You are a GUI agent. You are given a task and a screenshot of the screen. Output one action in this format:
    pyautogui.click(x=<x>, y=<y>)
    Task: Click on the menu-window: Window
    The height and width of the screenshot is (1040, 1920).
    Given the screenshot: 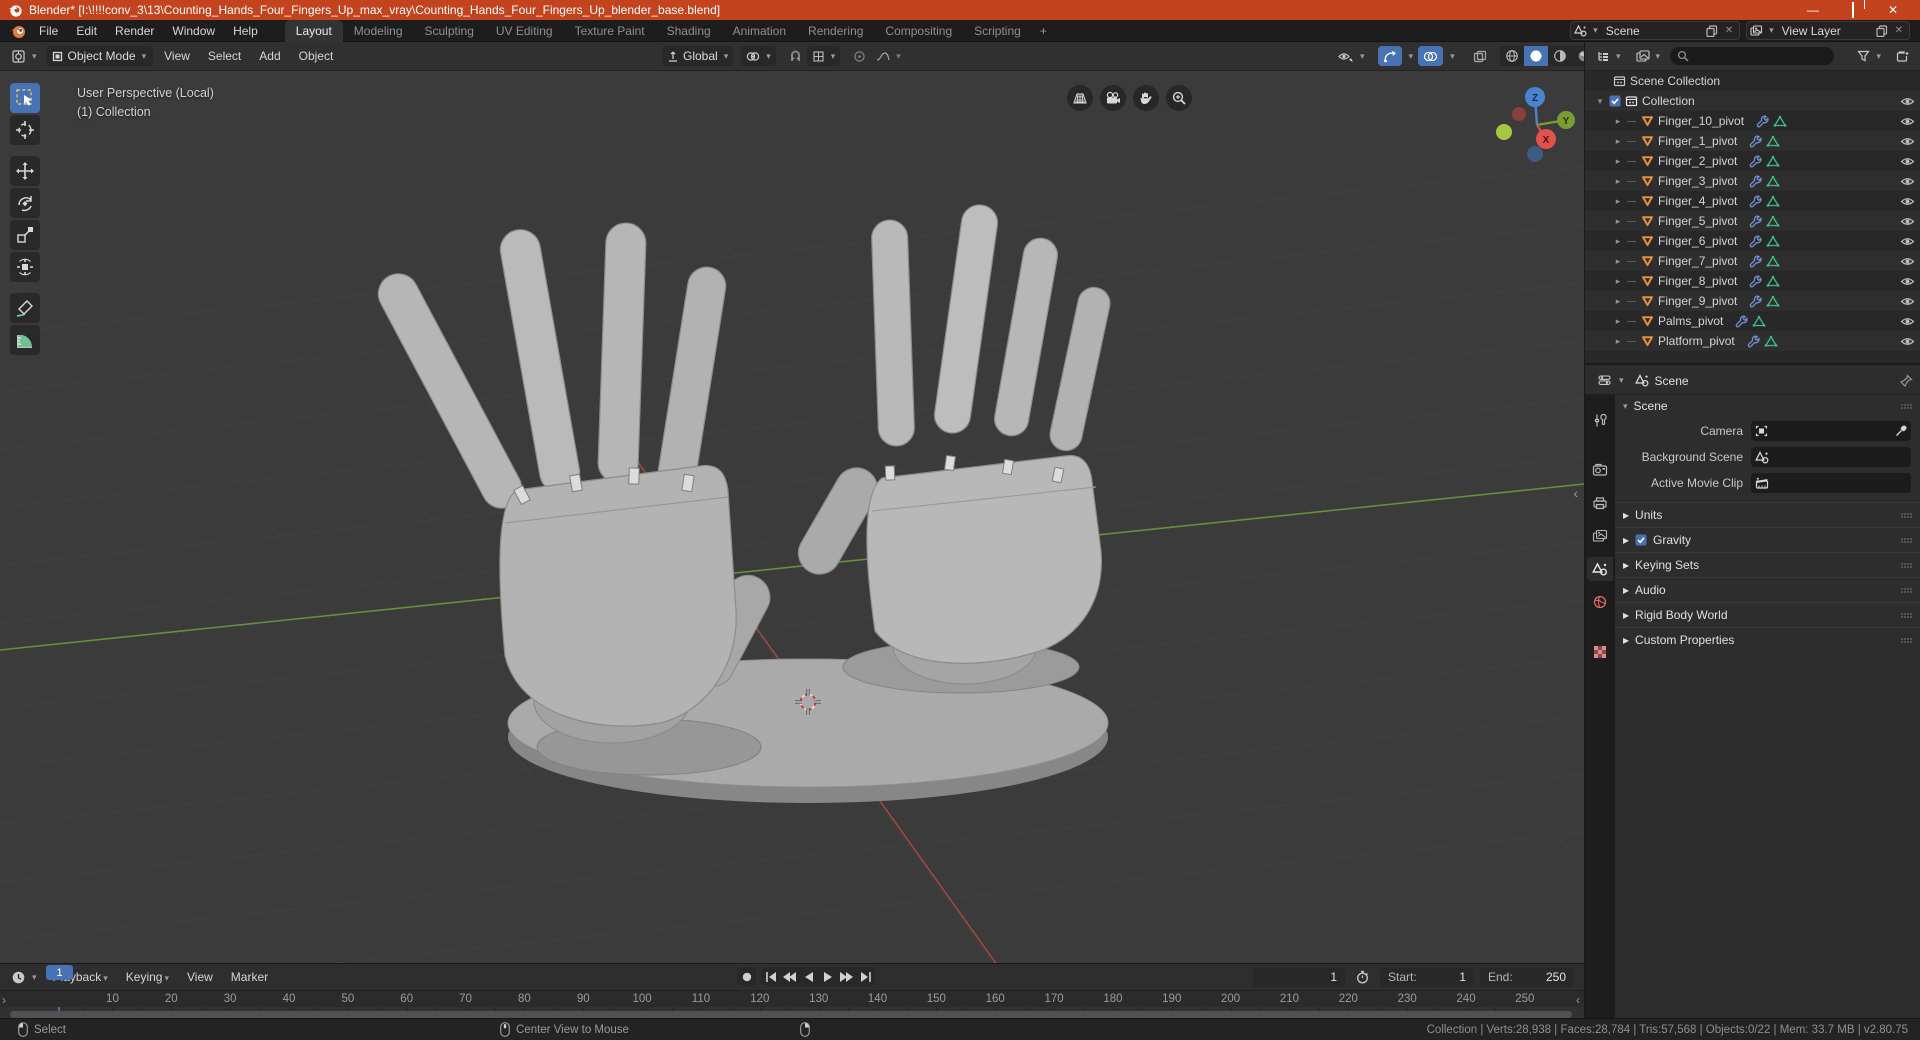 What is the action you would take?
    pyautogui.click(x=193, y=31)
    